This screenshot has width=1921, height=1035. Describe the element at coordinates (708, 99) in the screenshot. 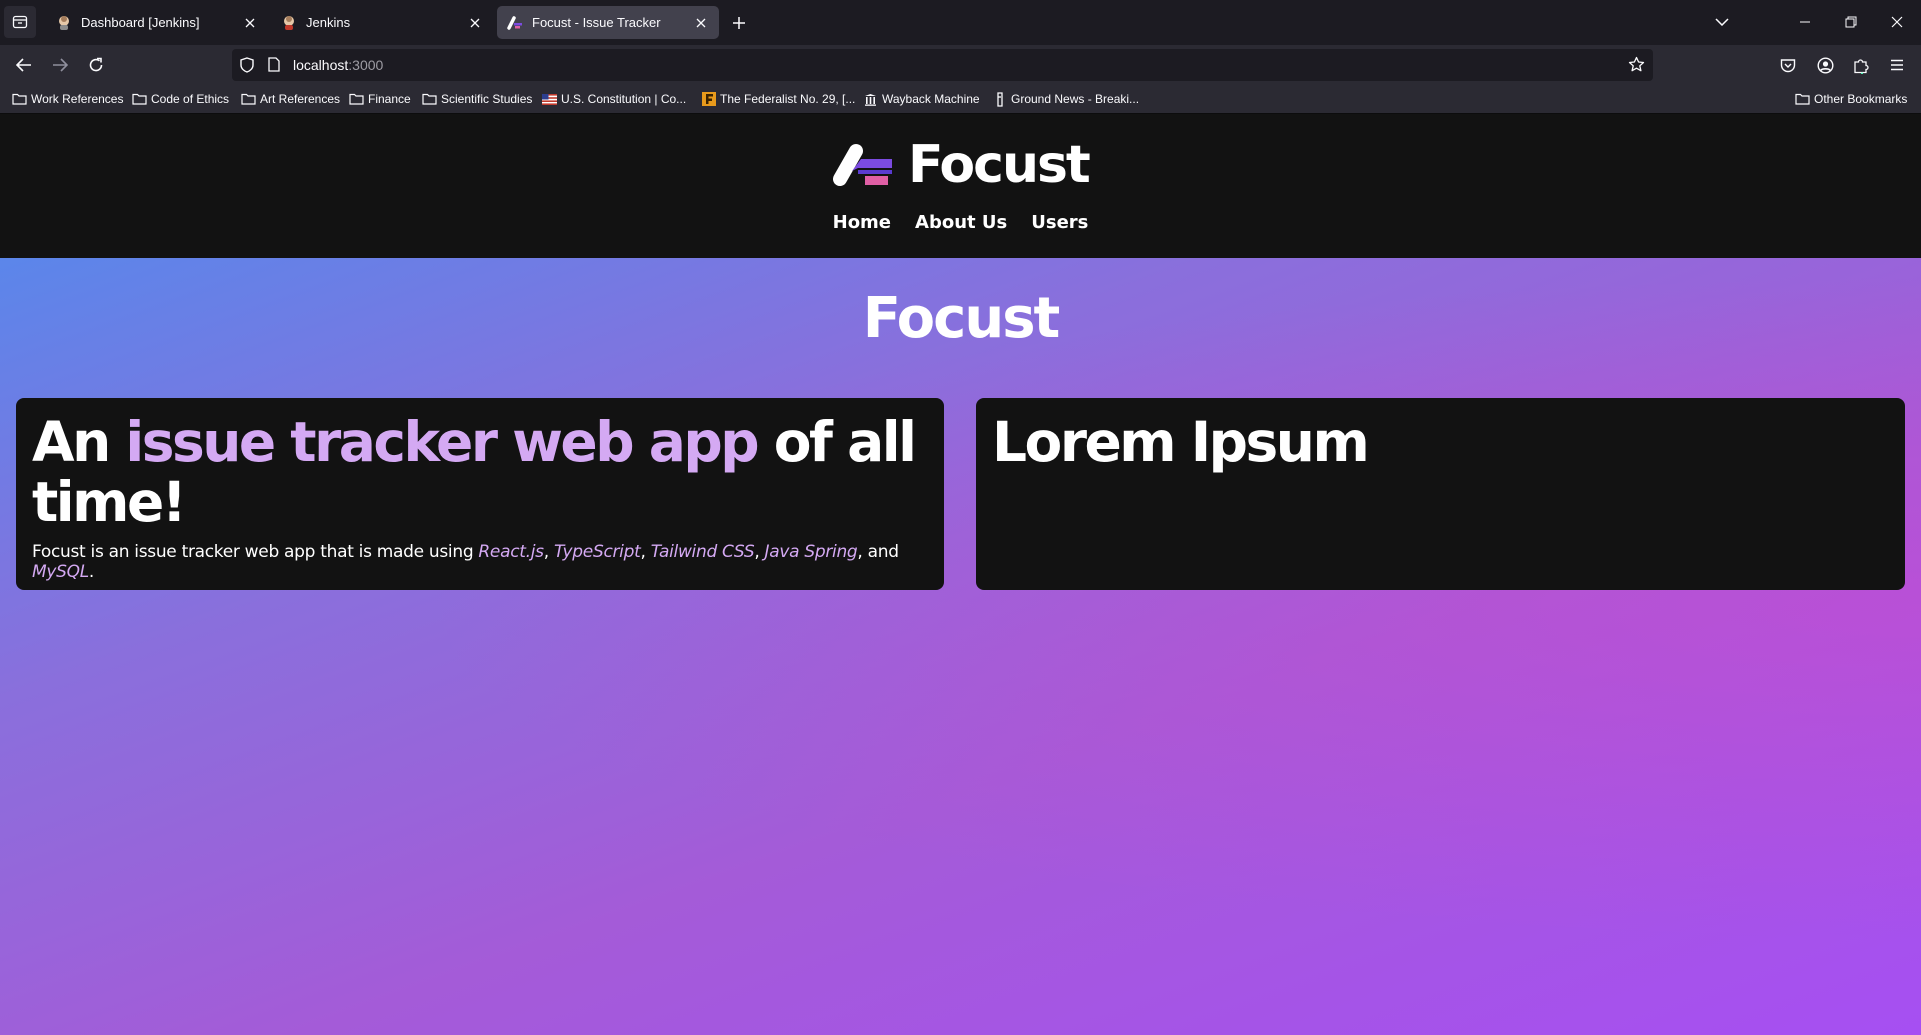

I see `federalist-f-icon` at that location.